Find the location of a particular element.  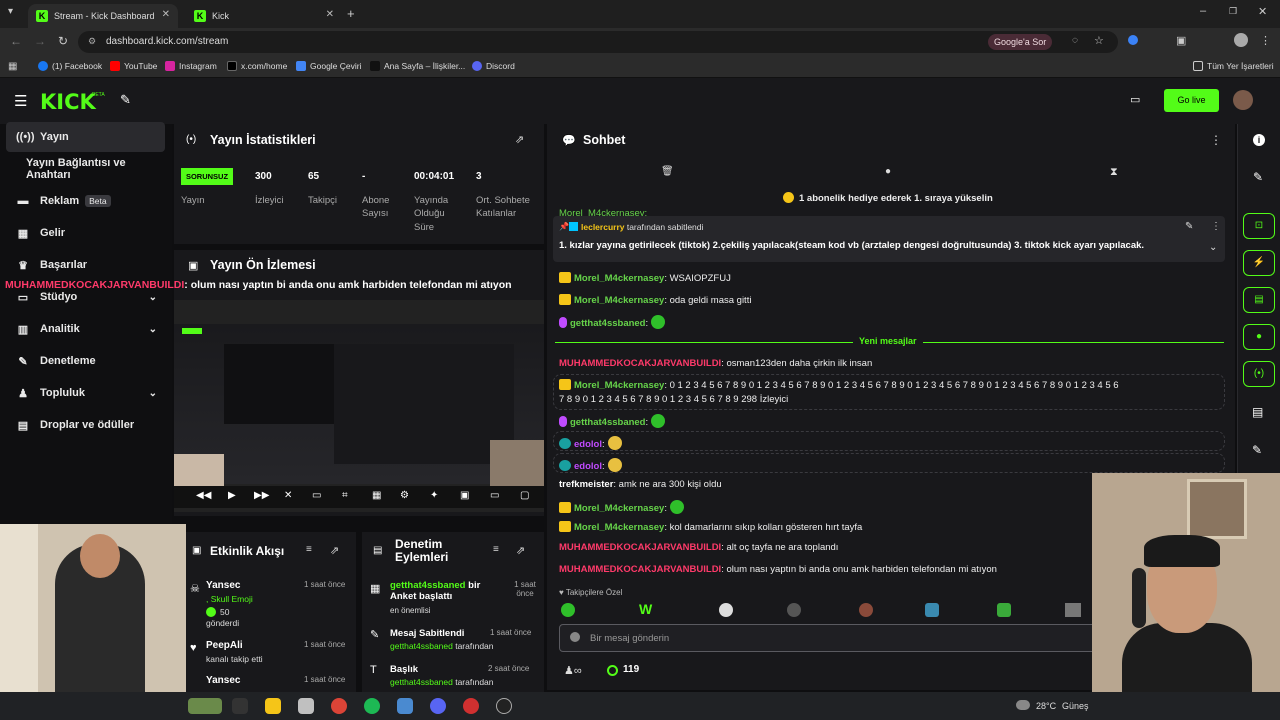

site-info-icon: ⚙ is located at coordinates (92, 41).